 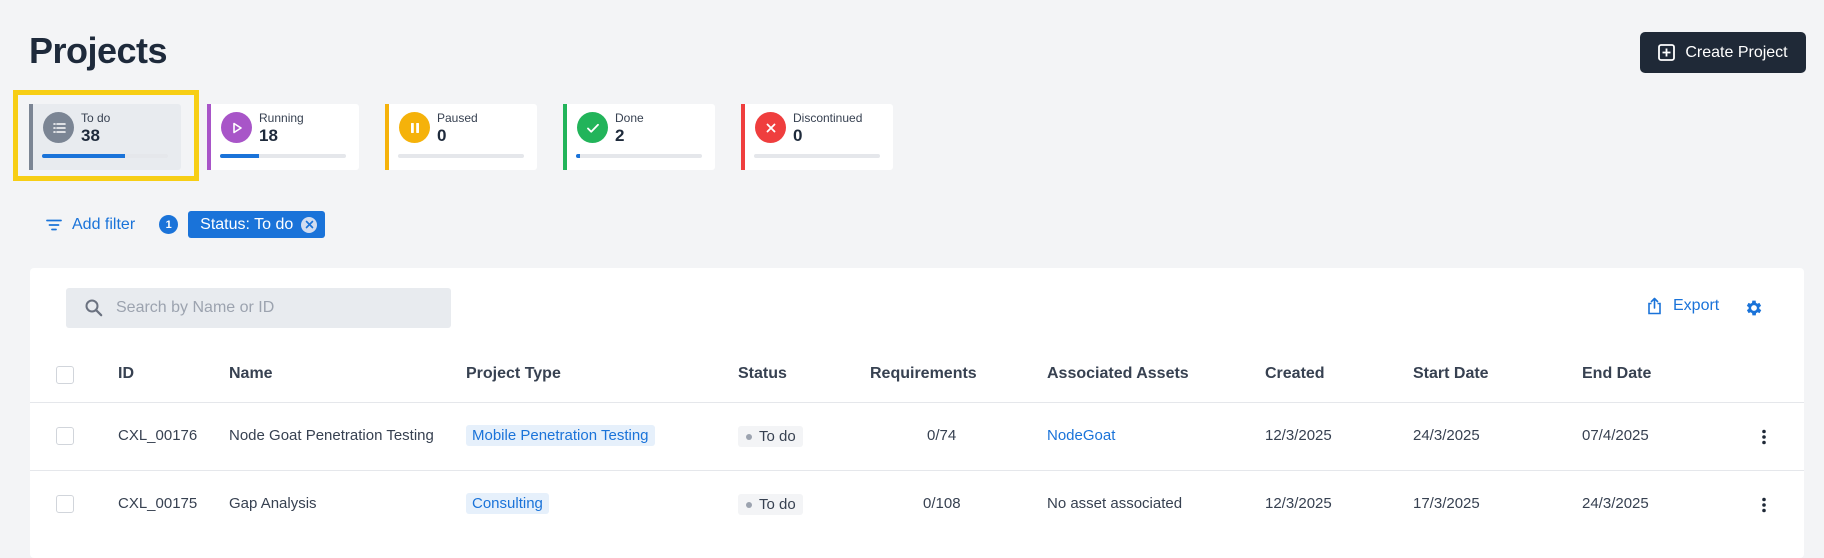 I want to click on filter-bar: Add filter 1 Status: To do, so click(x=185, y=224).